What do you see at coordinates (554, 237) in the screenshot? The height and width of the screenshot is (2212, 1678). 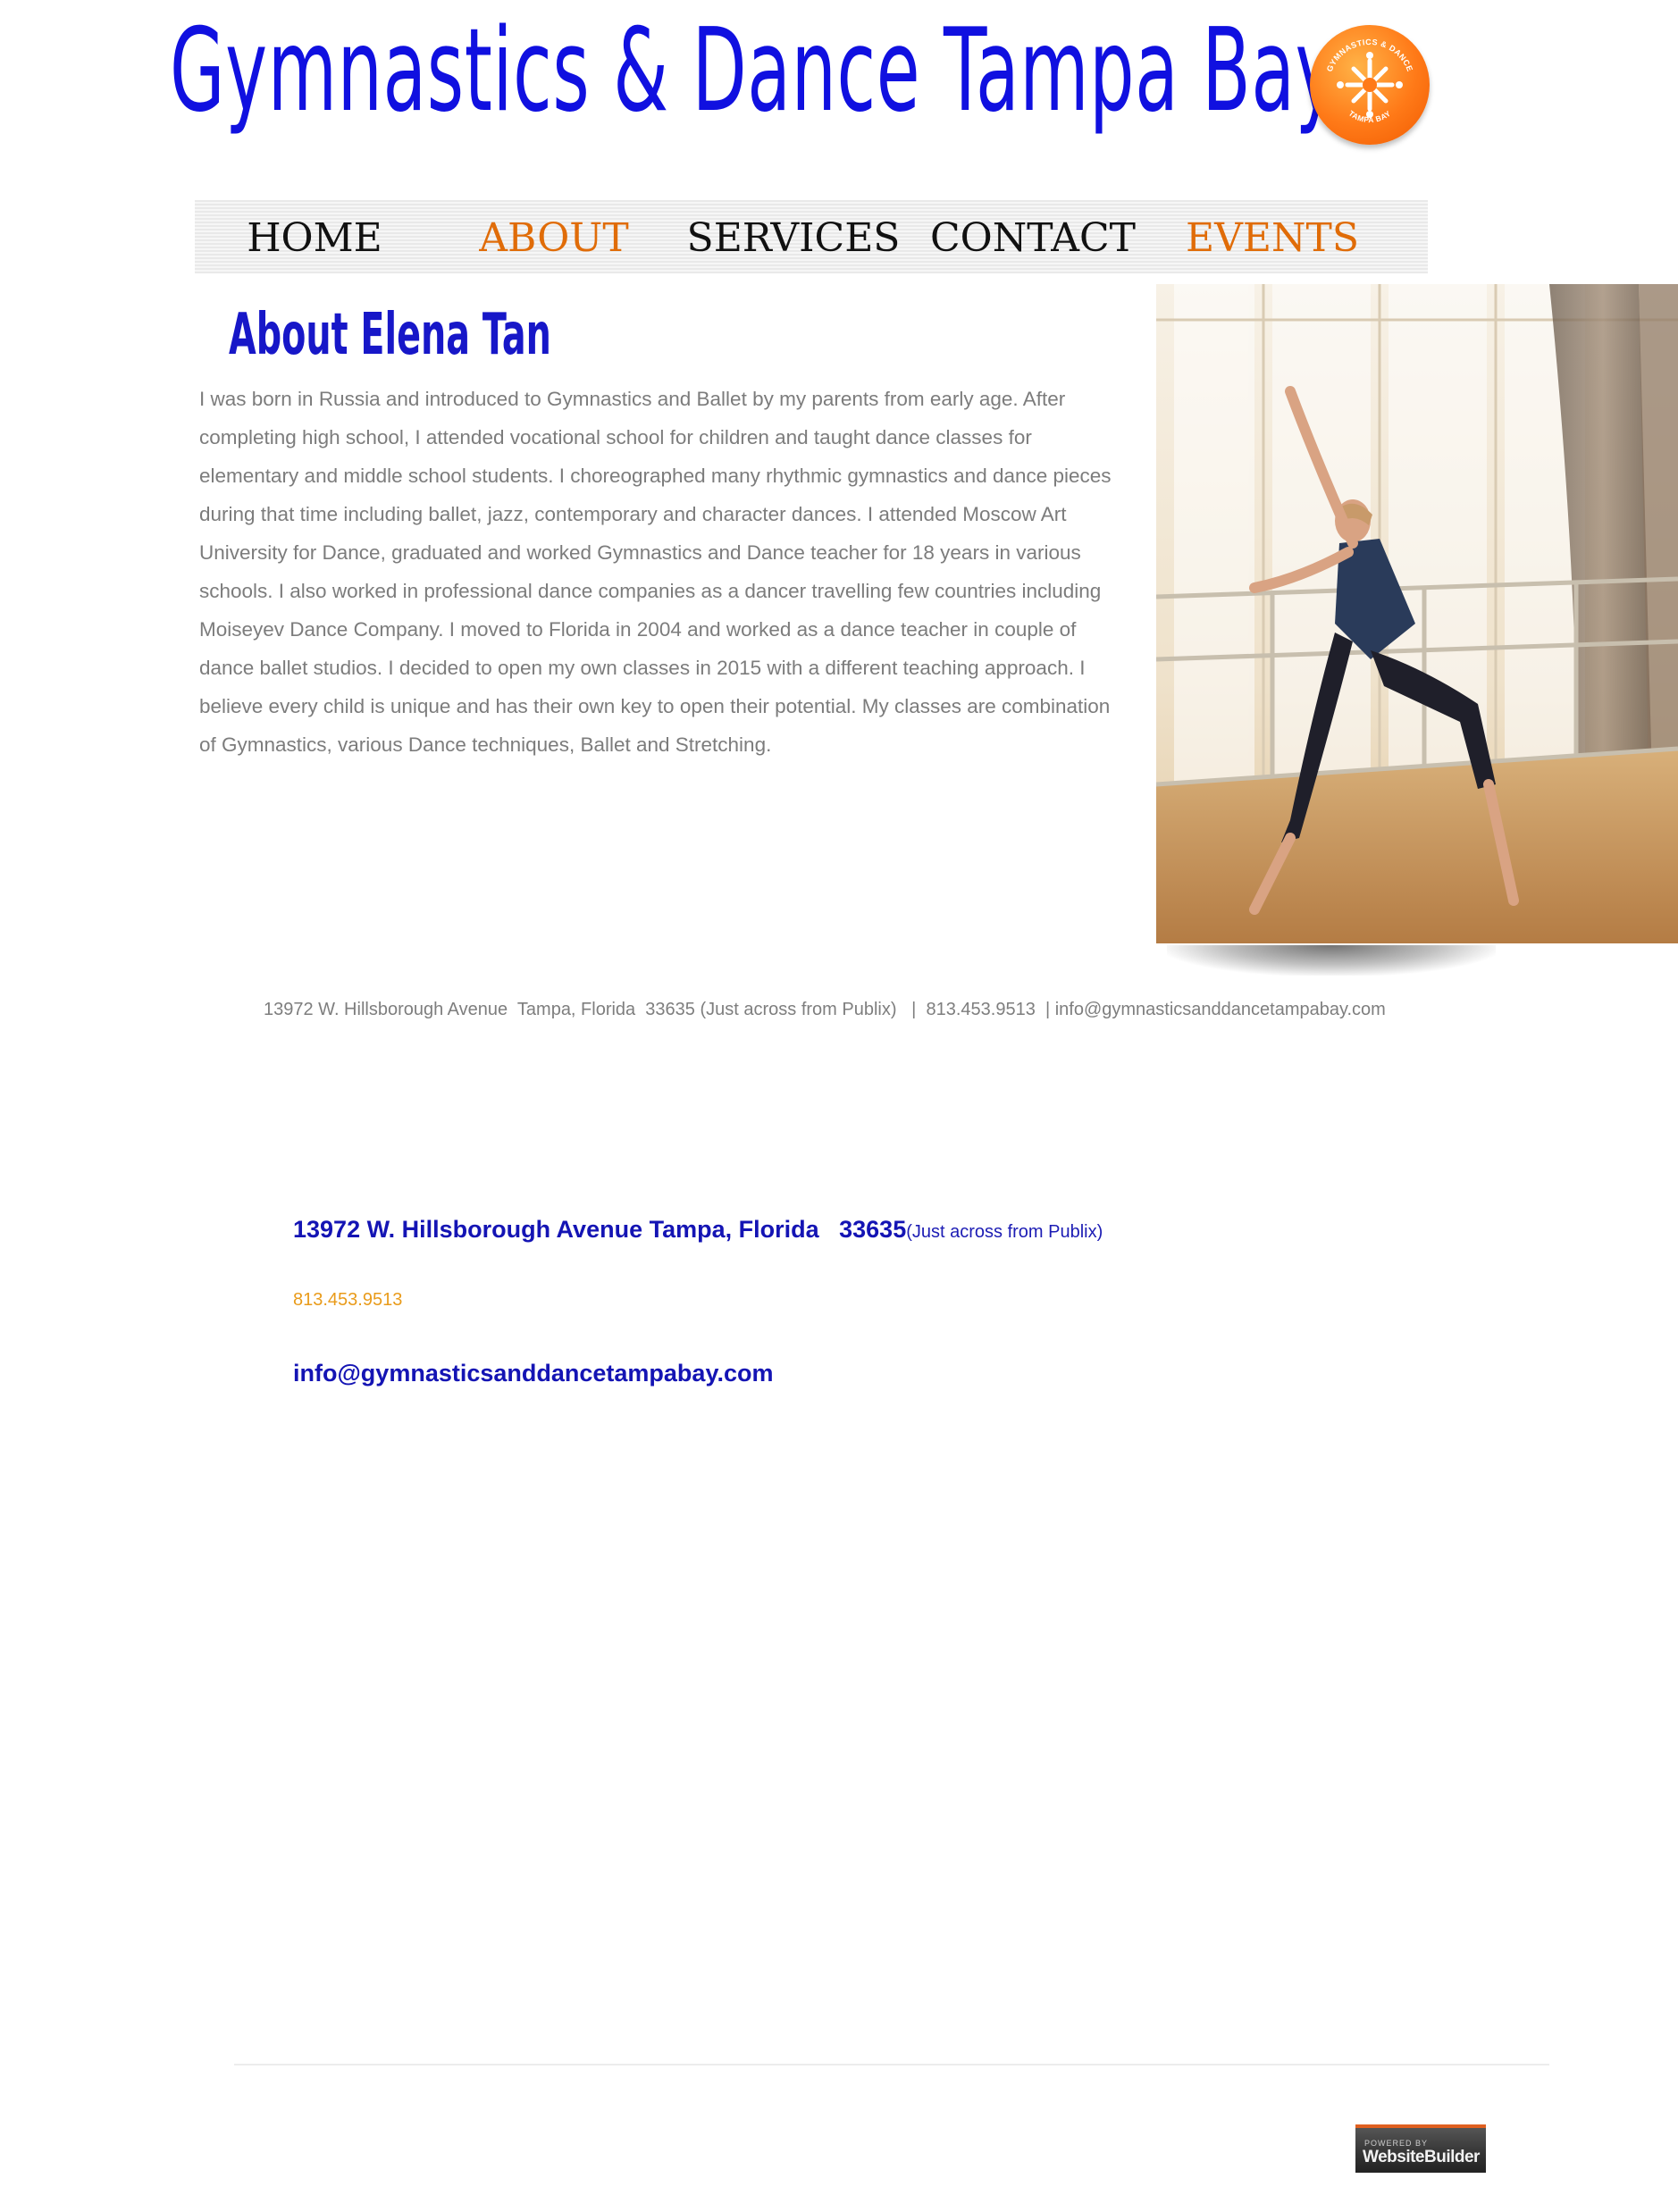 I see `nav-about: ABOUT` at bounding box center [554, 237].